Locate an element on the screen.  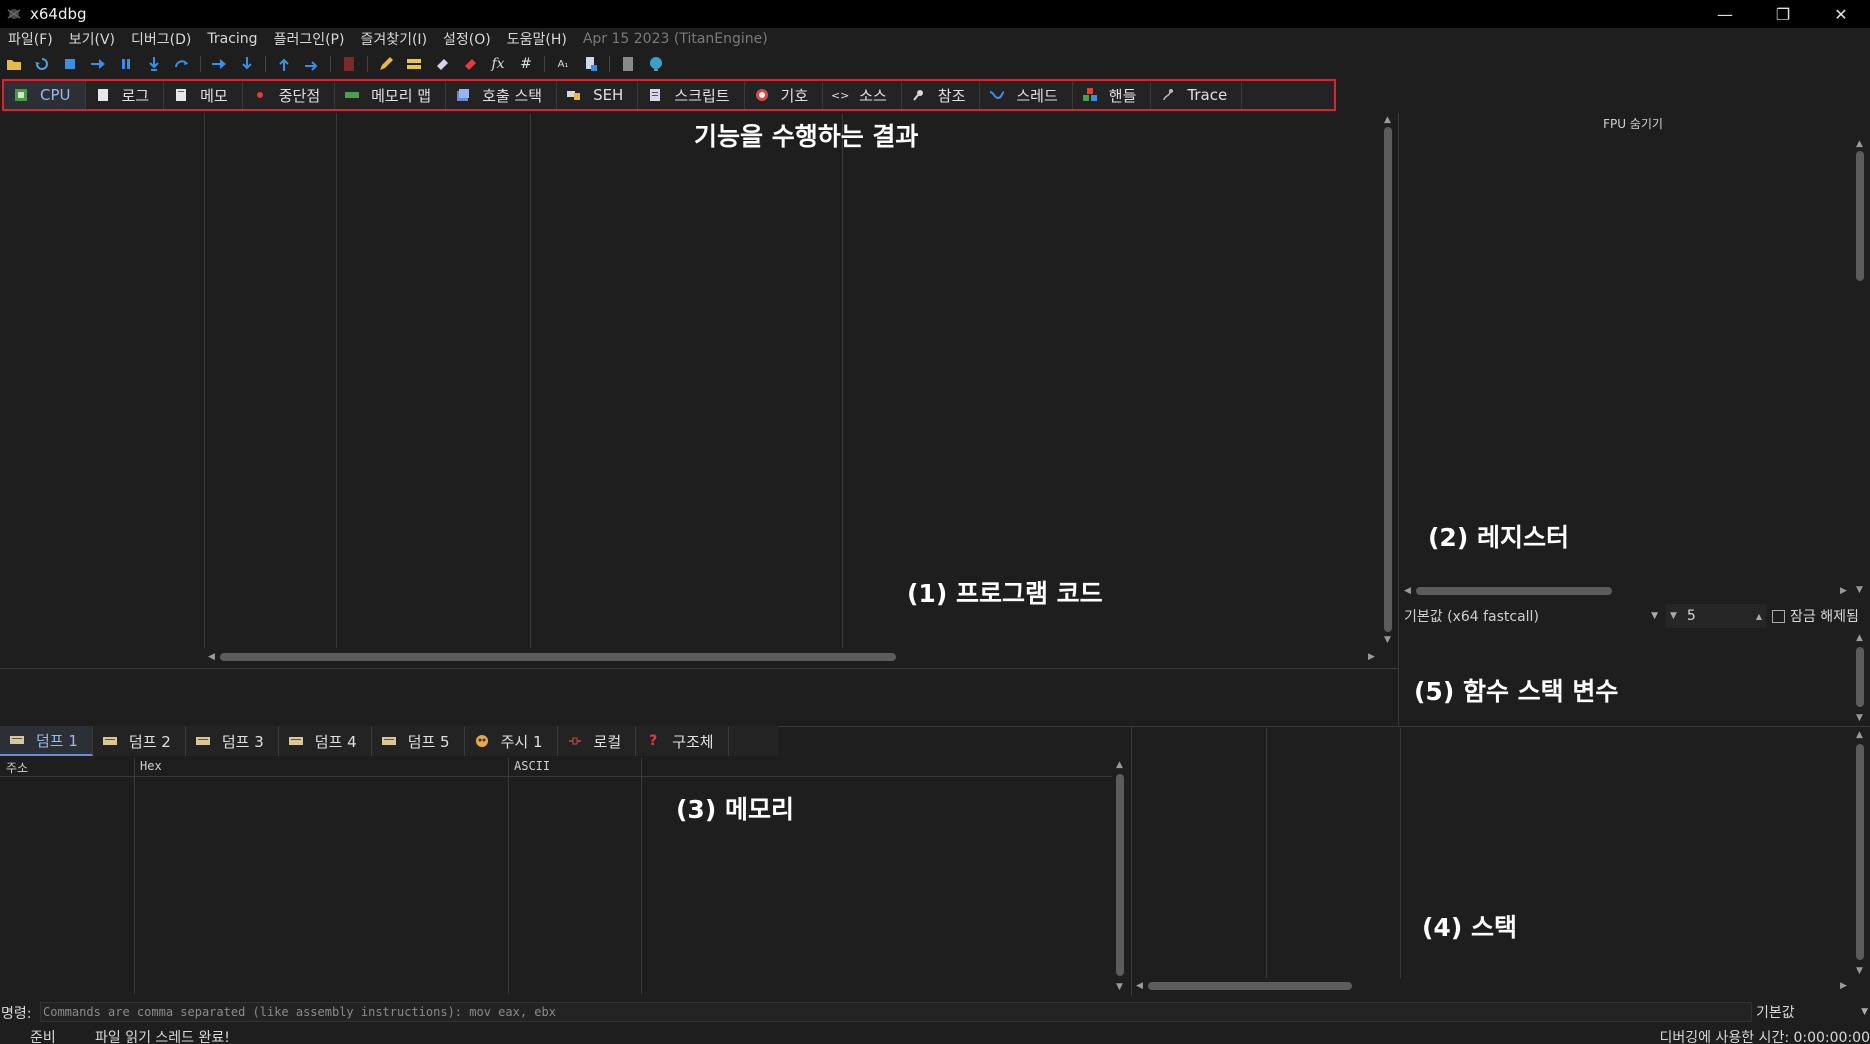
fpu-toggle: FPU 숨기기 is located at coordinates (1633, 123).